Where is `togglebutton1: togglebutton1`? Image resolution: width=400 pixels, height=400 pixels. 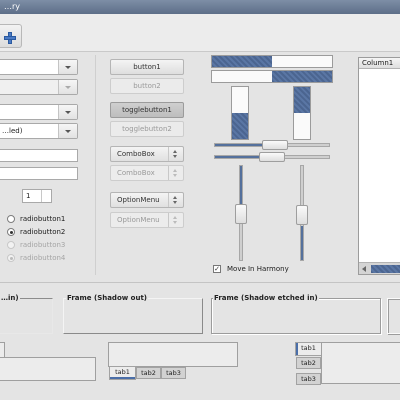
togglebutton1: togglebutton1 is located at coordinates (147, 110).